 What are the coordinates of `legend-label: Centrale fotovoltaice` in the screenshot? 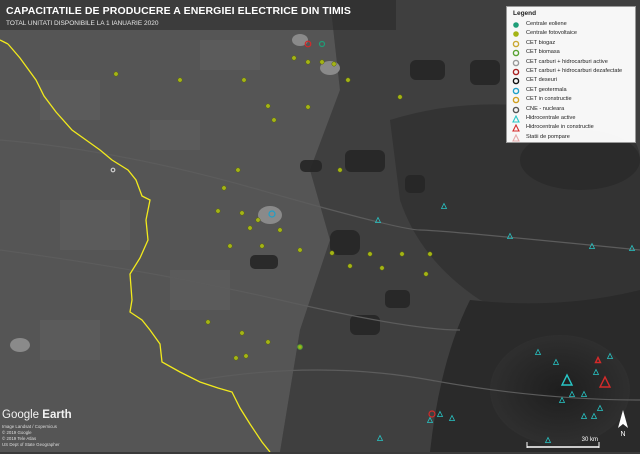 It's located at (551, 33).